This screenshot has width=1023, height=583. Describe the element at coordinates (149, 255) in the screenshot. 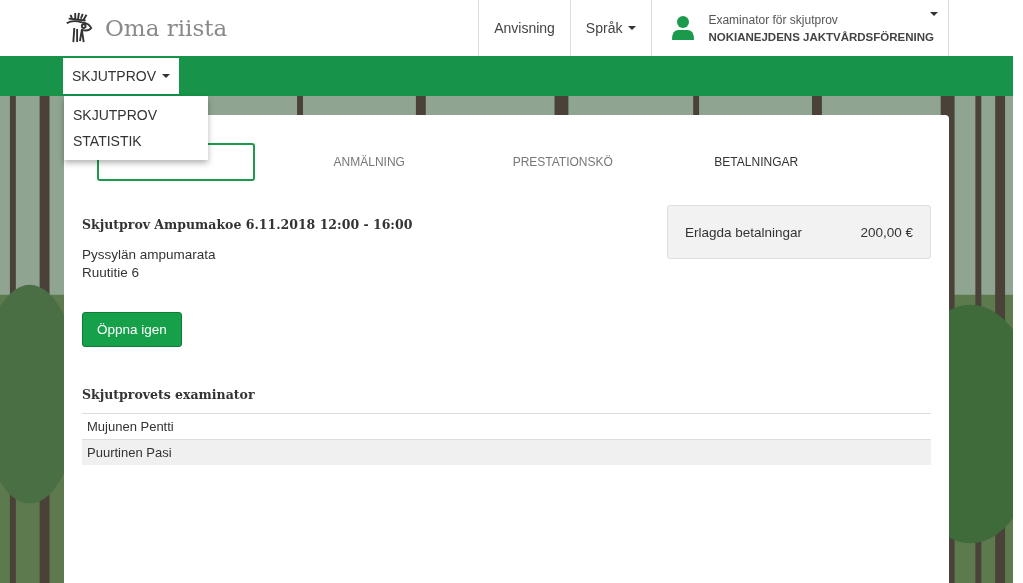

I see `event-place: Pyssylän ampumarata` at that location.